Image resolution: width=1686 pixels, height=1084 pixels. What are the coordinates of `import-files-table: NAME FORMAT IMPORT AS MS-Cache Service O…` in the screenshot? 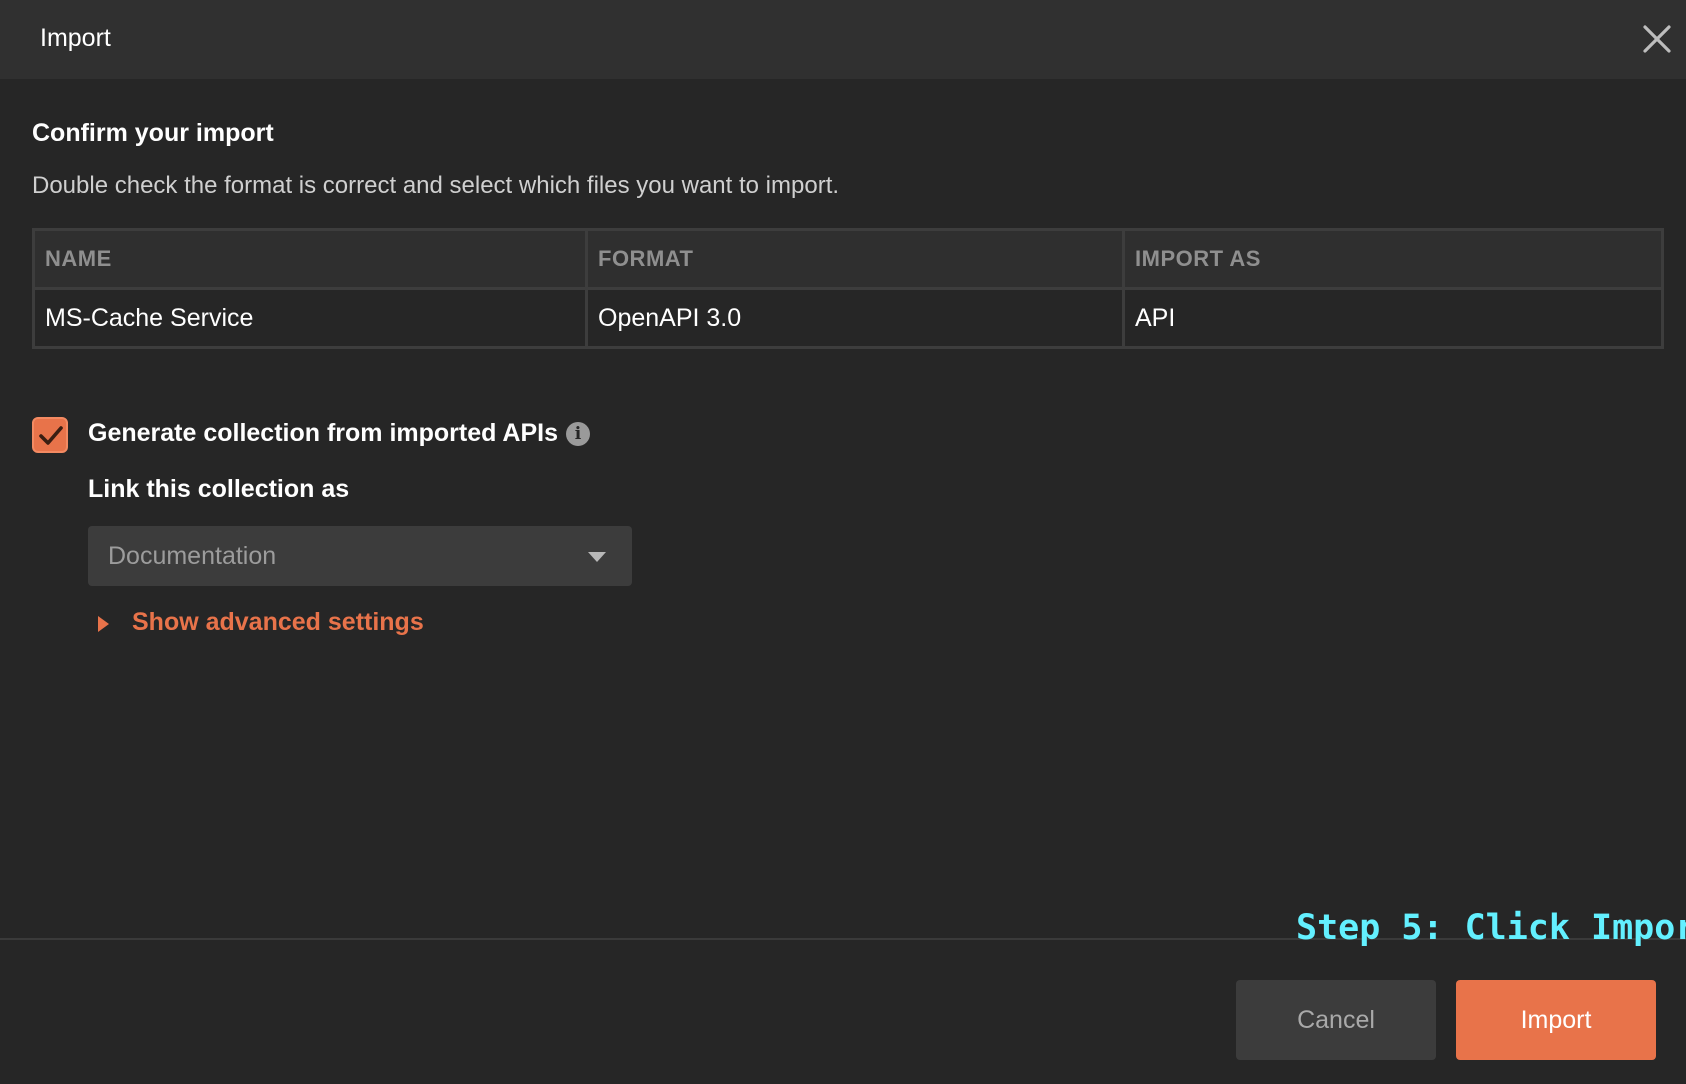 It's located at (848, 288).